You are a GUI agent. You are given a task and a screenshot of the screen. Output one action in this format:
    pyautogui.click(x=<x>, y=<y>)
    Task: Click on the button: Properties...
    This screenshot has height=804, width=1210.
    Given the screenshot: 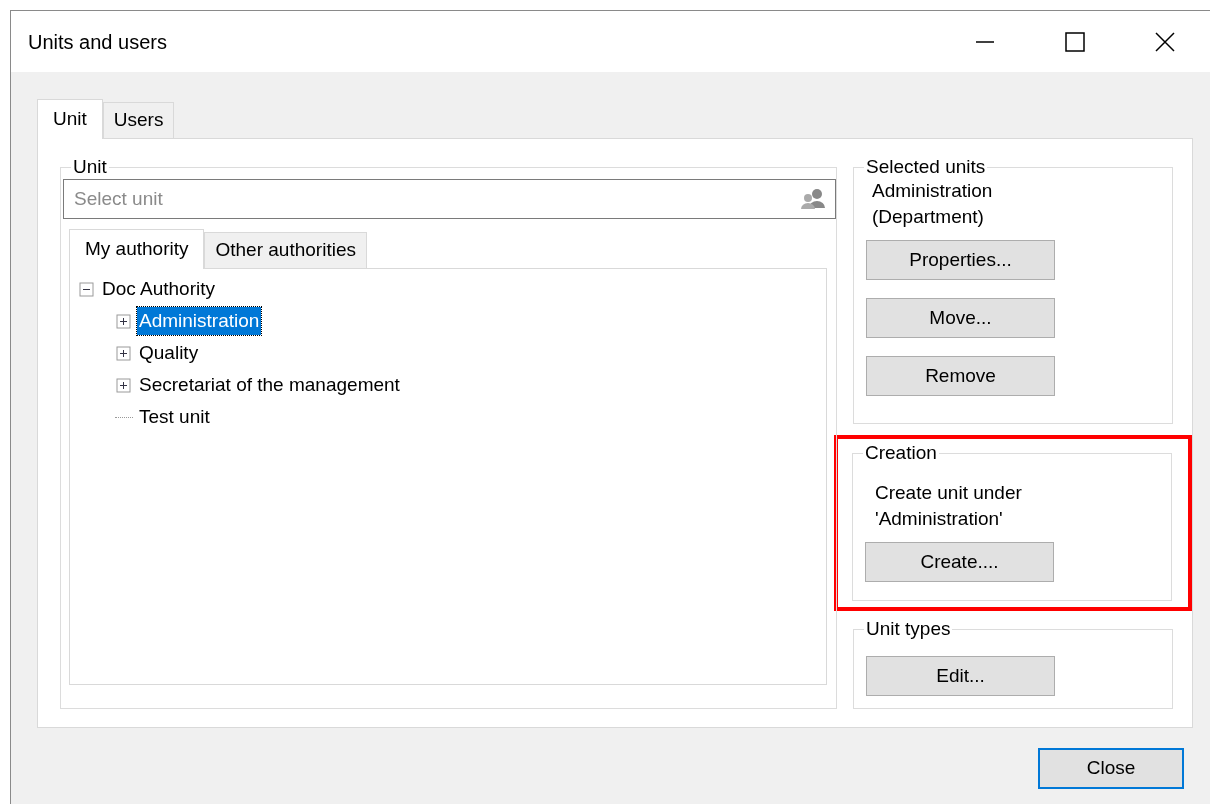 What is the action you would take?
    pyautogui.click(x=960, y=260)
    